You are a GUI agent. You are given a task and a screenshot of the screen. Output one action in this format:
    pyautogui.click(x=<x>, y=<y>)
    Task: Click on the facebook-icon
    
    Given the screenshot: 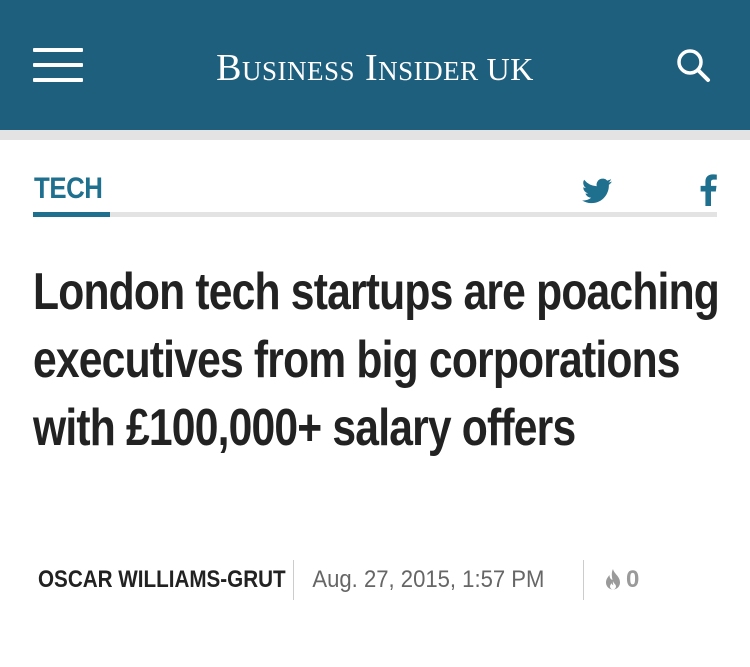 What is the action you would take?
    pyautogui.click(x=708, y=190)
    